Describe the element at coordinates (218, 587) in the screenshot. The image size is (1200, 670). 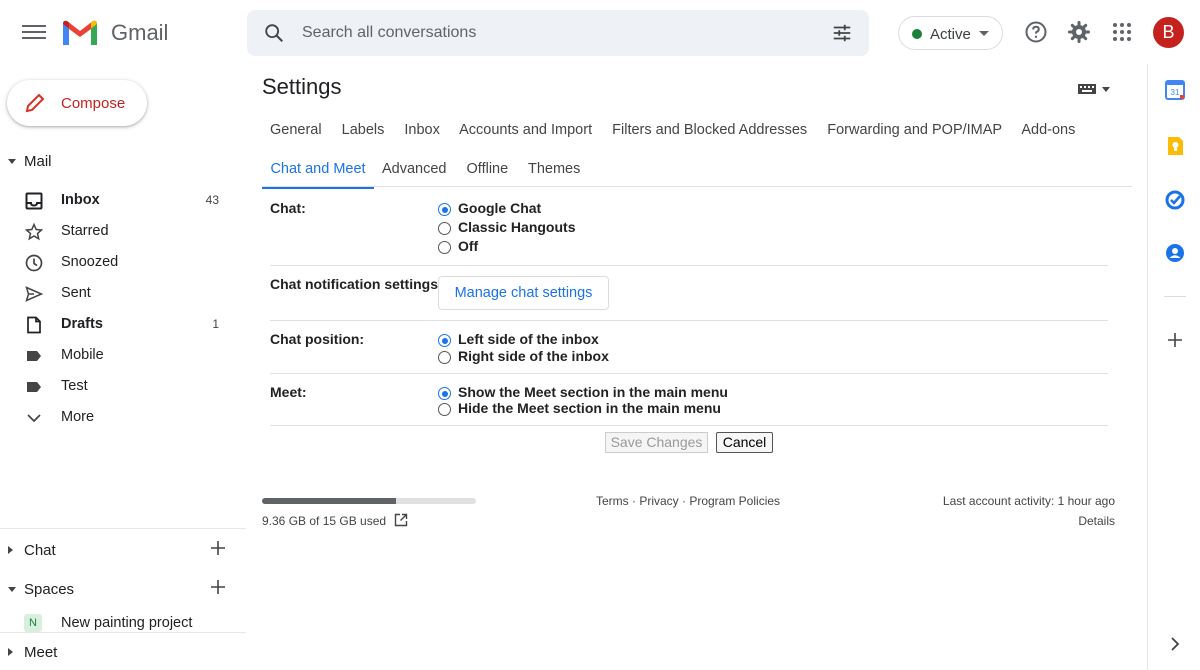
I see `add-space-icon` at that location.